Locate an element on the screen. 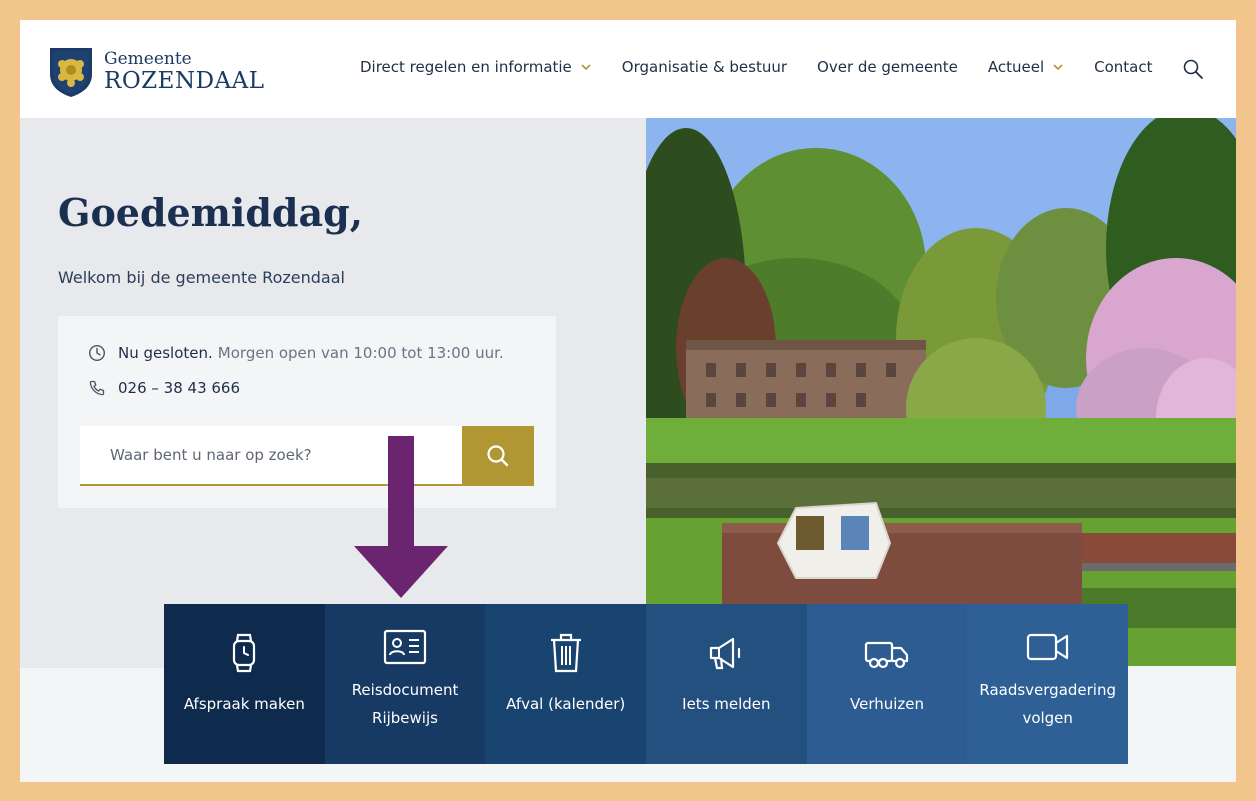 This screenshot has height=801, width=1256. phone-number: 026 – 38 43 666 is located at coordinates (179, 388).